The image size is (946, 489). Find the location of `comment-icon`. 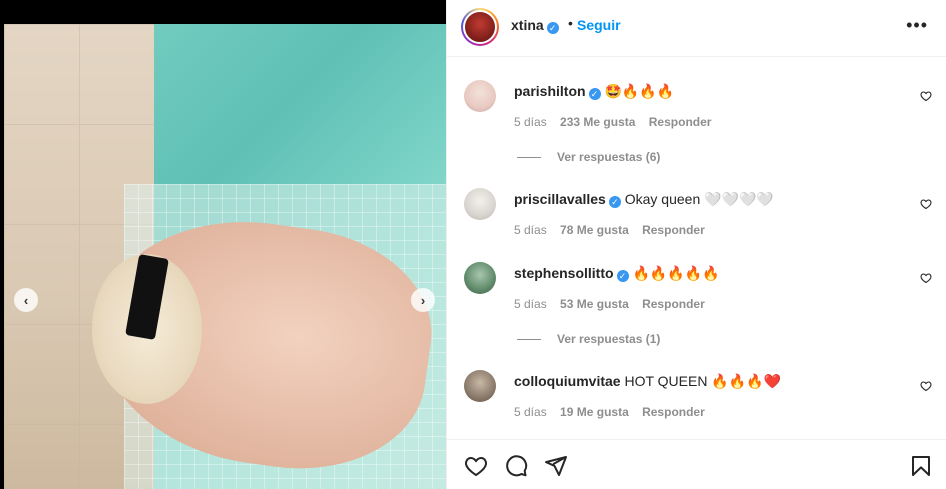

comment-icon is located at coordinates (516, 466).